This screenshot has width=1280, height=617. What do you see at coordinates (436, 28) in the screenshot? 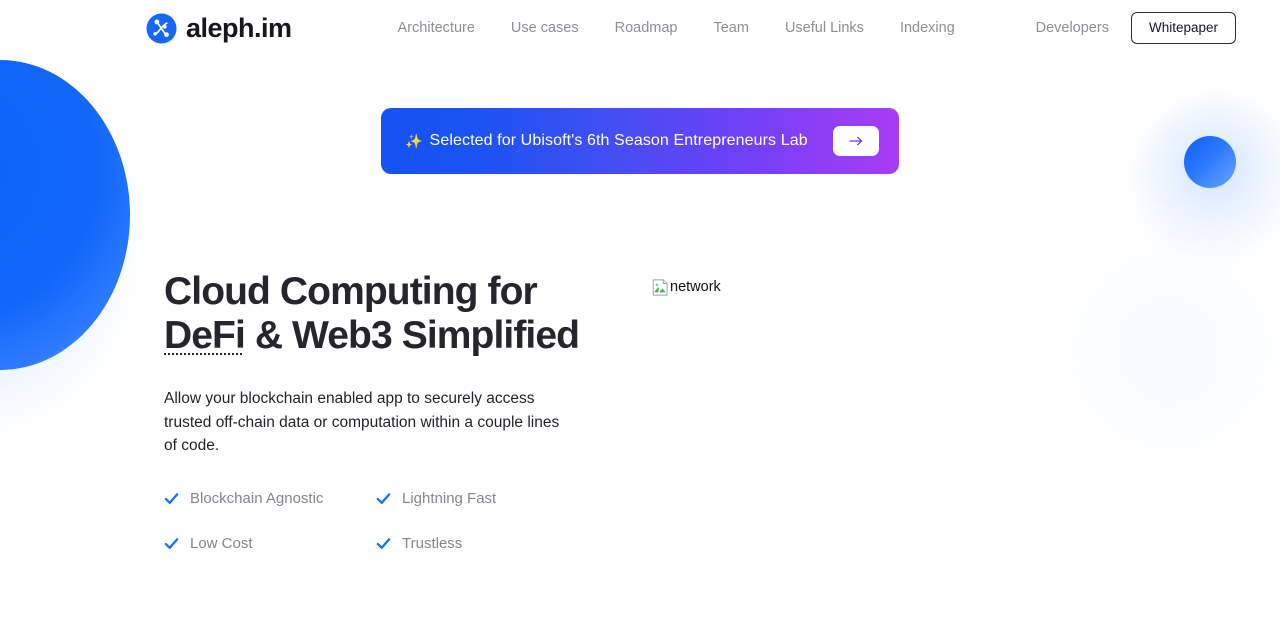
I see `nav-item-architecture: Architecture` at bounding box center [436, 28].